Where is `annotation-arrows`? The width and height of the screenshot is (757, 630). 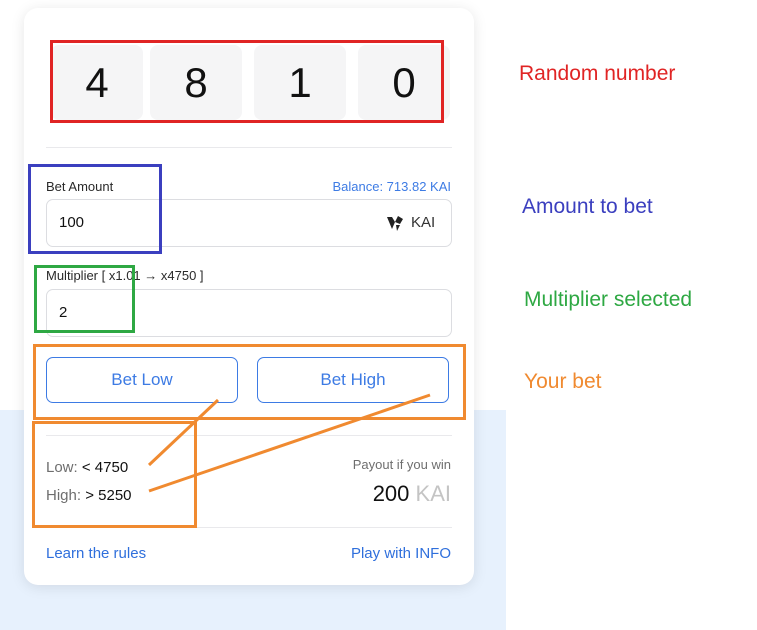
annotation-arrows is located at coordinates (289, 443).